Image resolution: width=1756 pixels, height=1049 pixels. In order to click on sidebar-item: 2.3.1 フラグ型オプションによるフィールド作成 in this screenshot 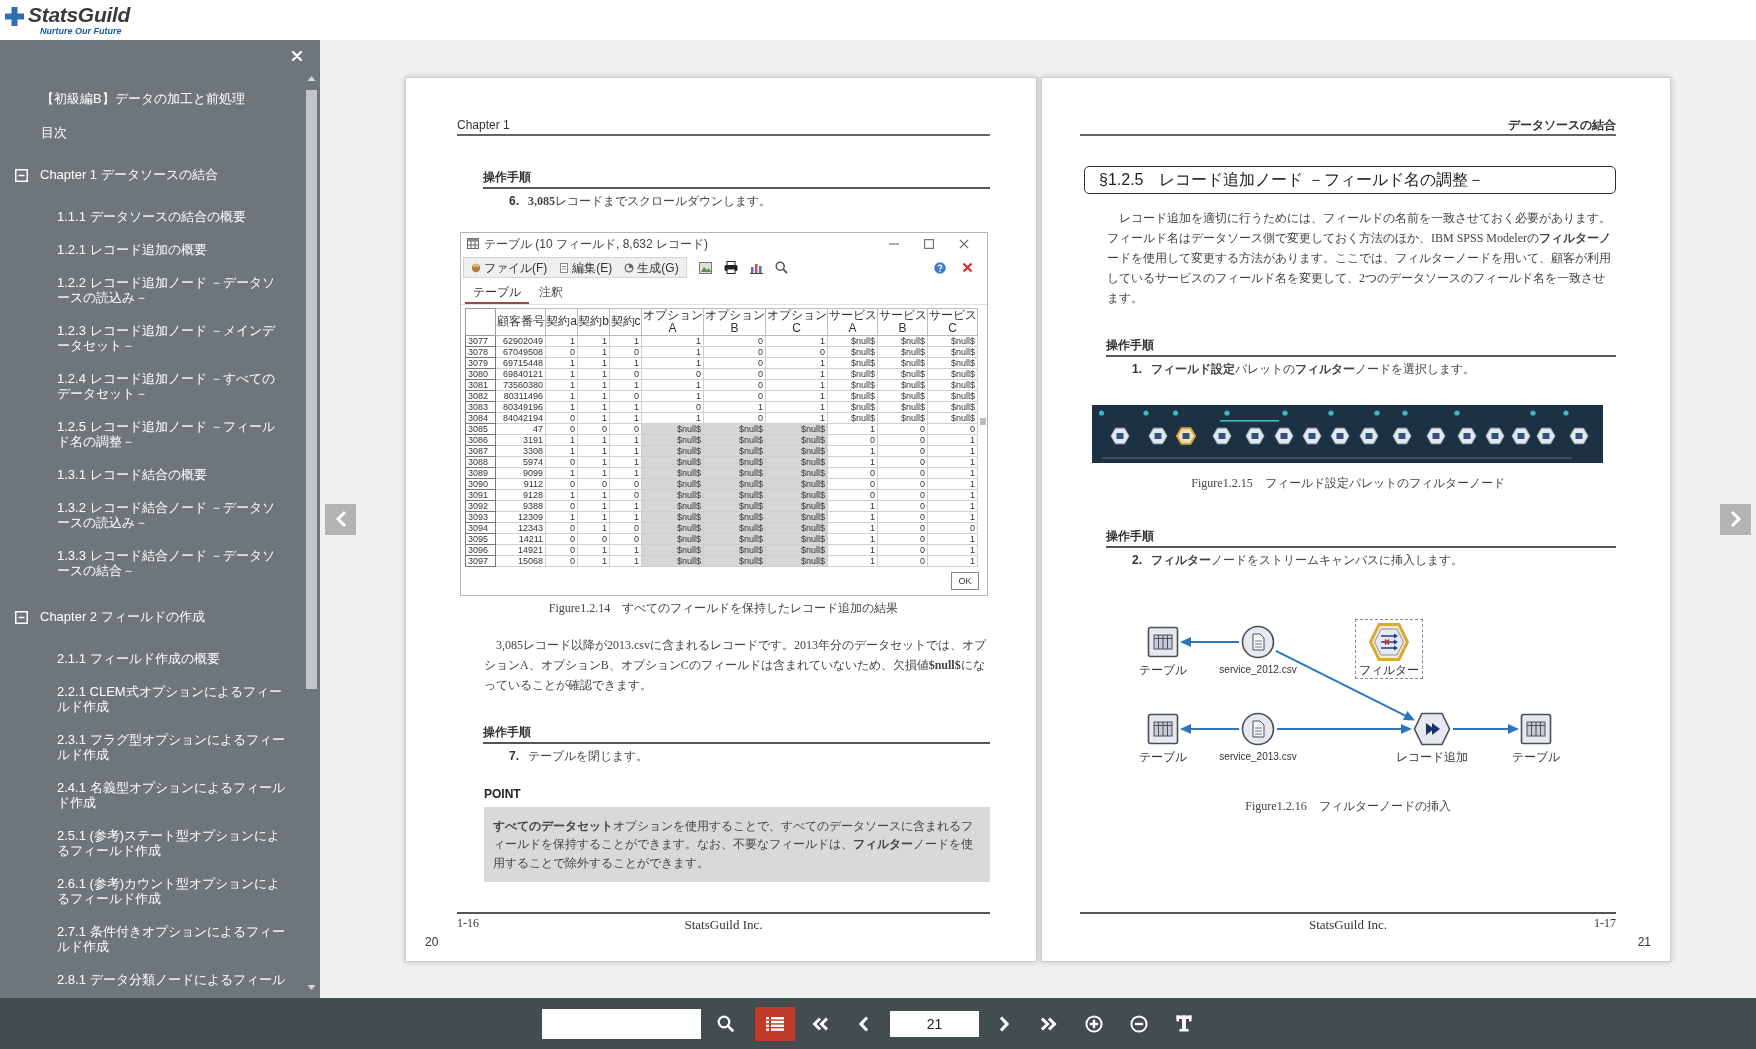, I will do `click(151, 747)`.